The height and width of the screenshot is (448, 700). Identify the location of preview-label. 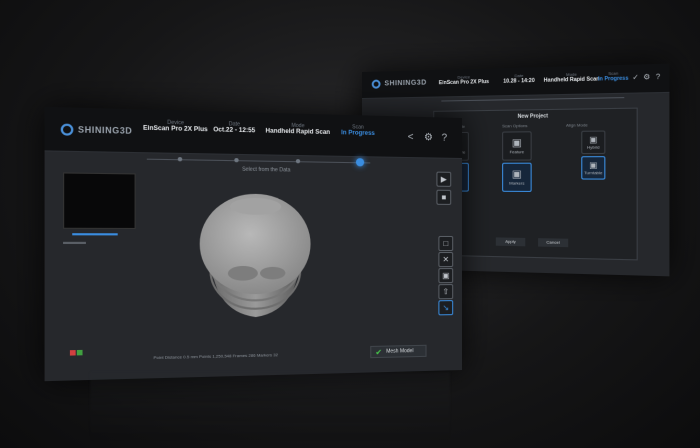
(74, 243).